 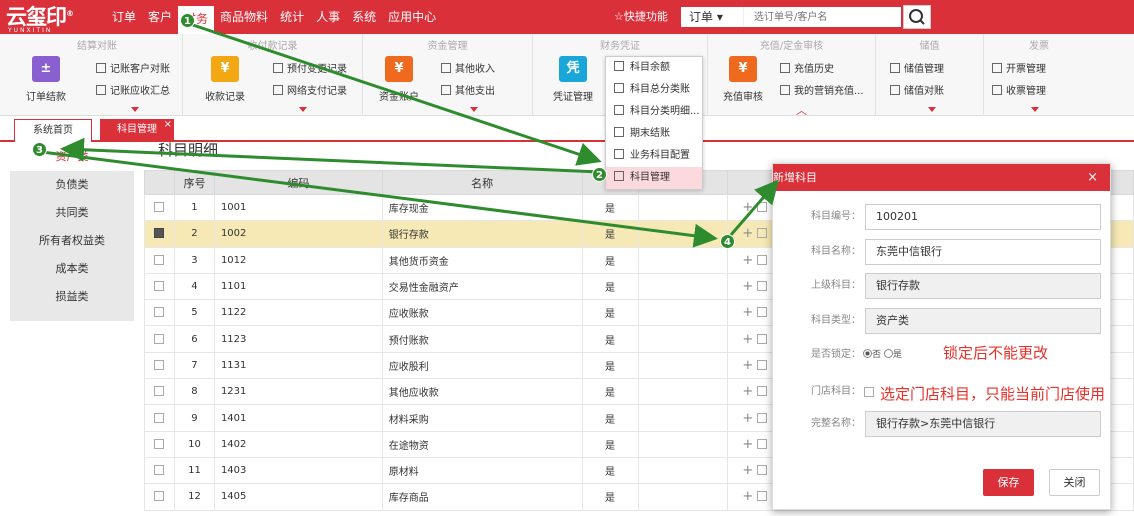 What do you see at coordinates (46, 79) in the screenshot?
I see `order-payment-button: ± 订单结款` at bounding box center [46, 79].